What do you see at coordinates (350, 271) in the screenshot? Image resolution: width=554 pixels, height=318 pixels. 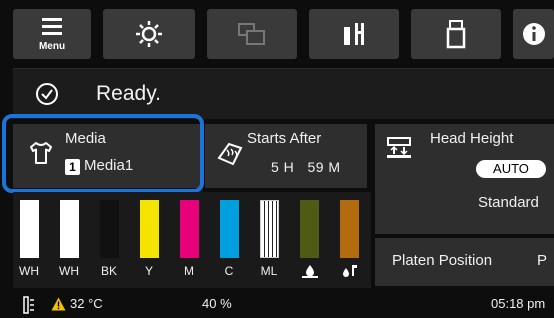 I see `cleaning-icon` at bounding box center [350, 271].